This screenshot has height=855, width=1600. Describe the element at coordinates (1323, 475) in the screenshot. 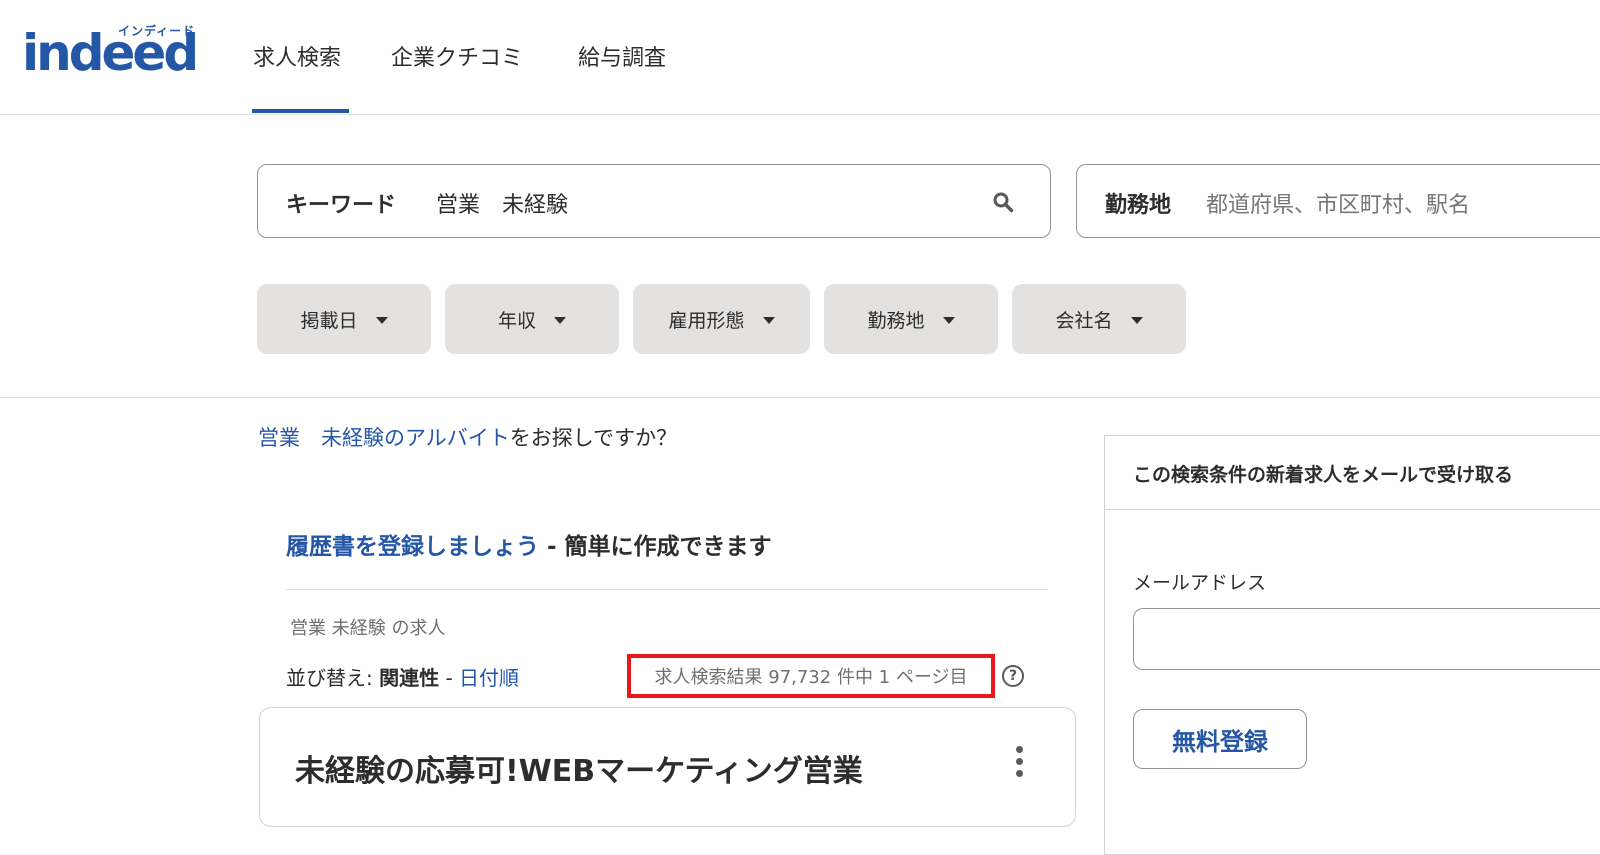

I see `job-alert-title: この検索条件の新着求人をメールで受け取る` at that location.